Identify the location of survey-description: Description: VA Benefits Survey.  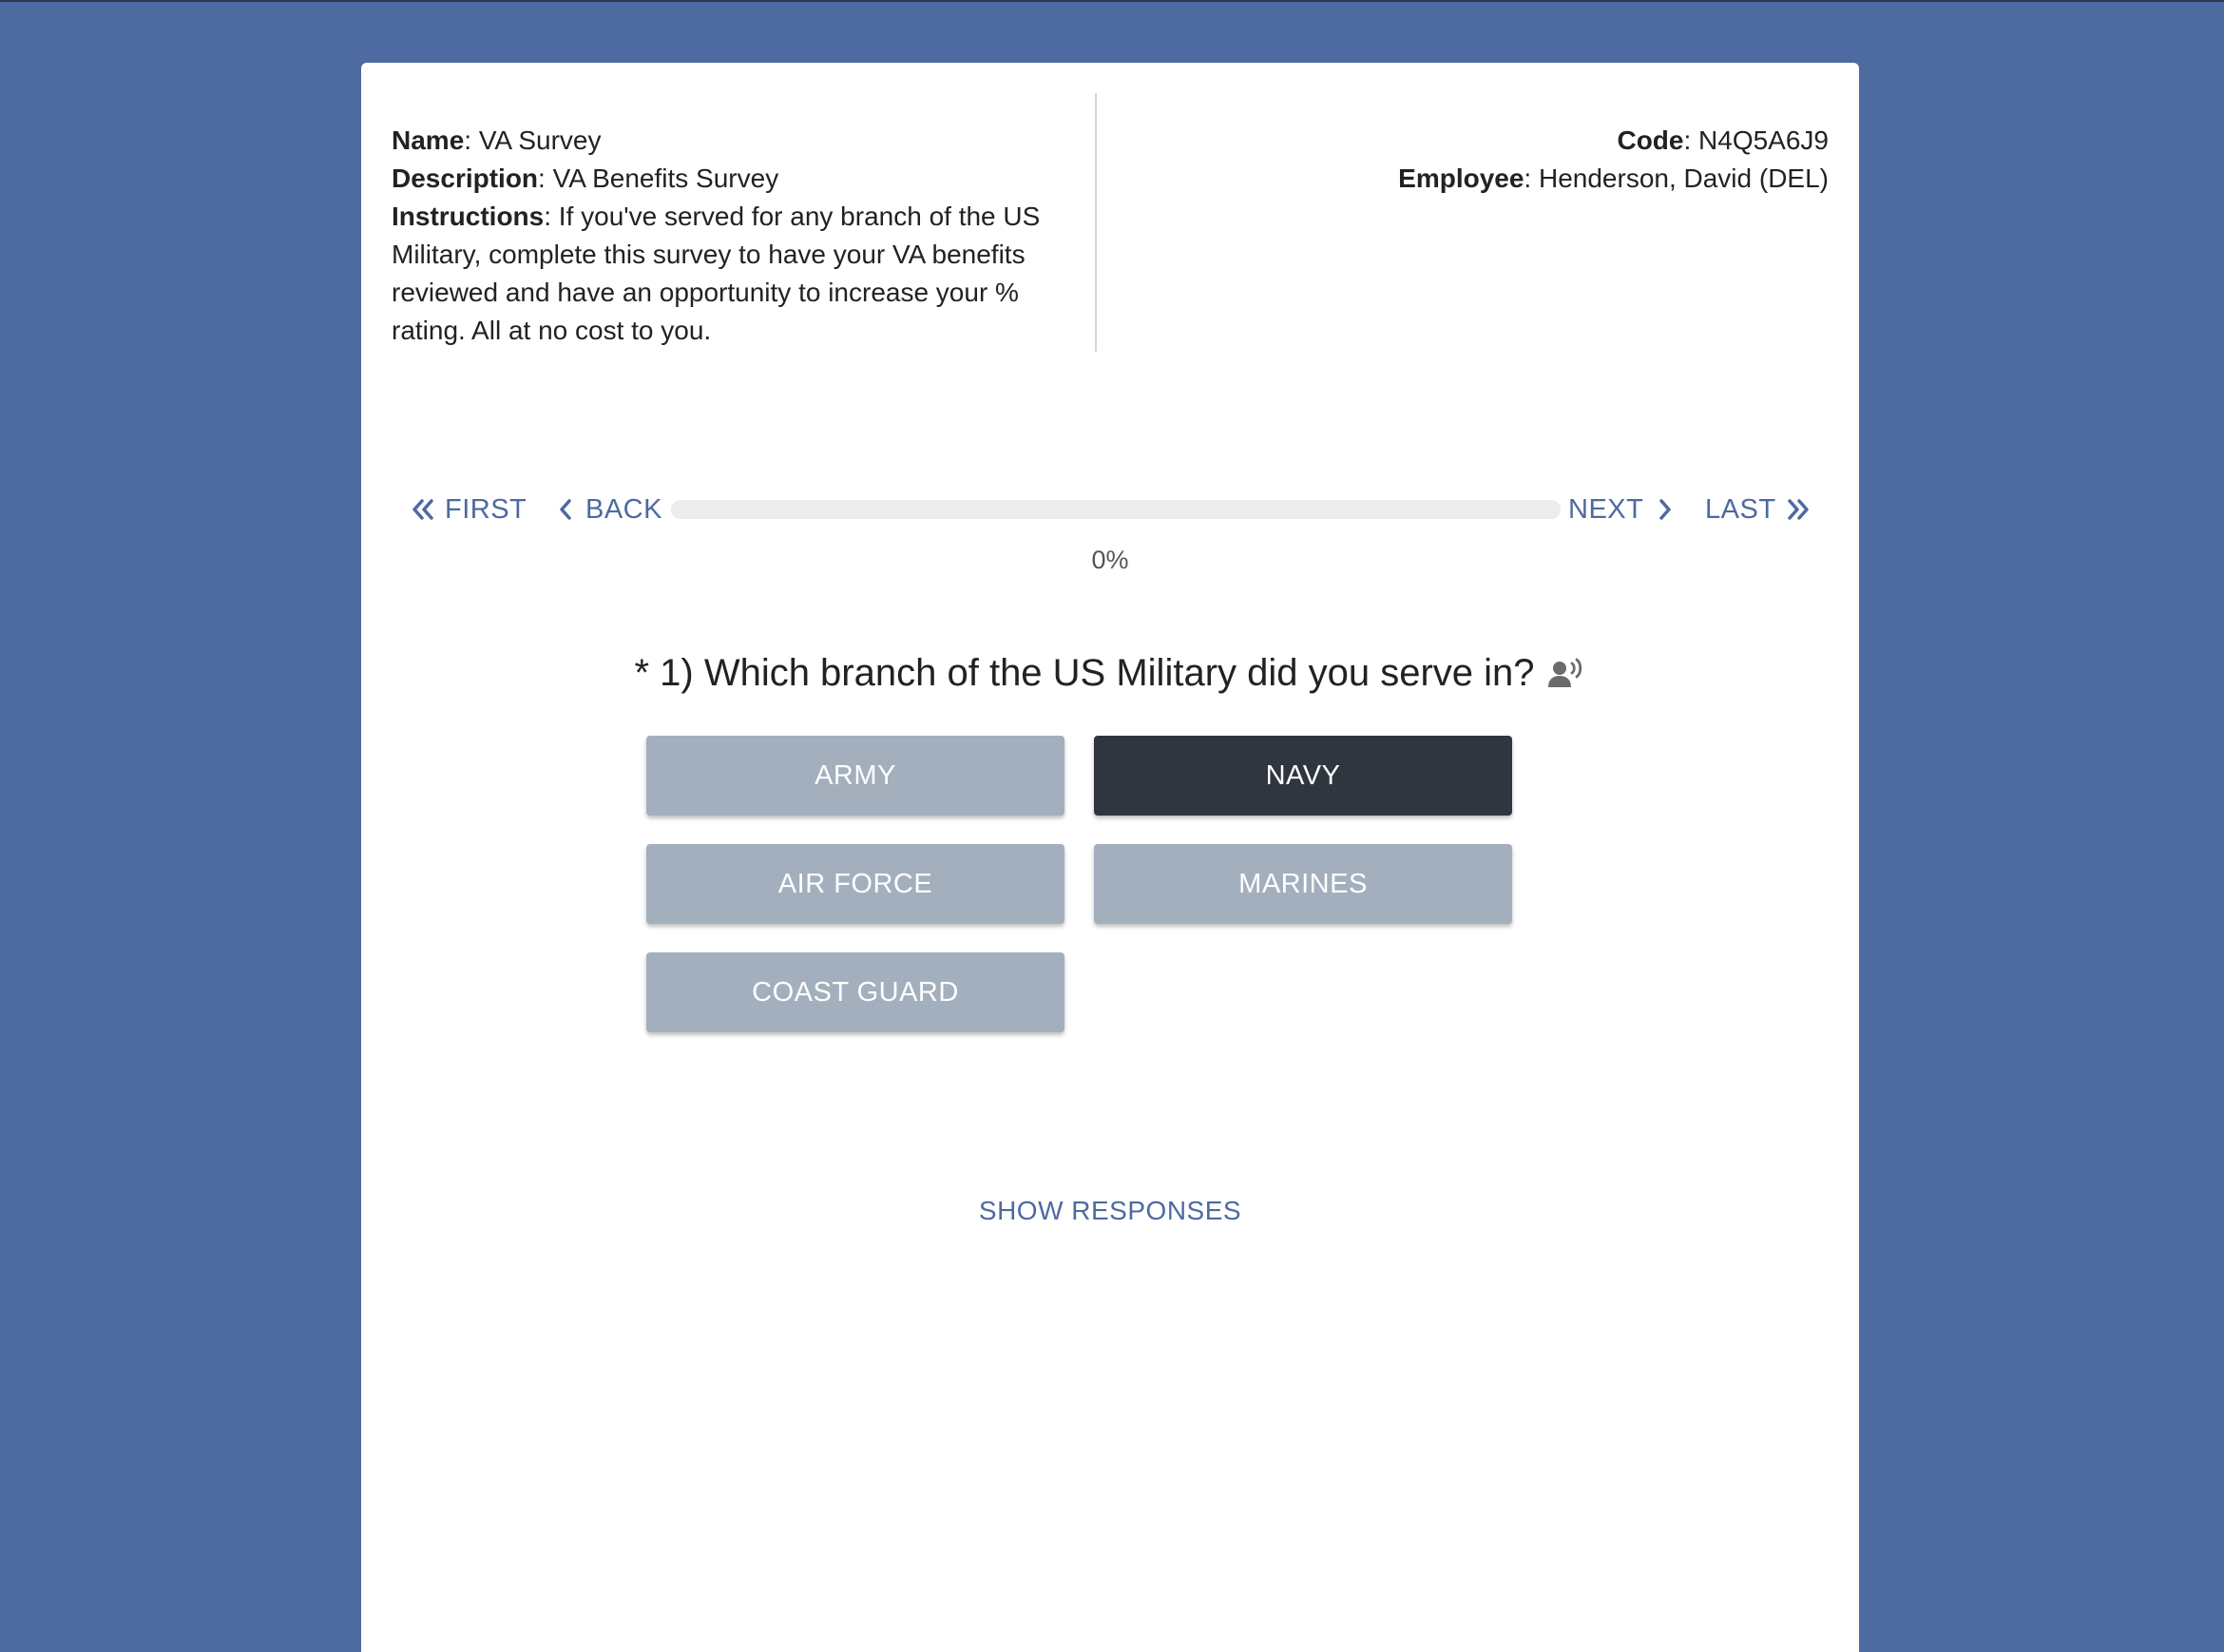
(734, 179).